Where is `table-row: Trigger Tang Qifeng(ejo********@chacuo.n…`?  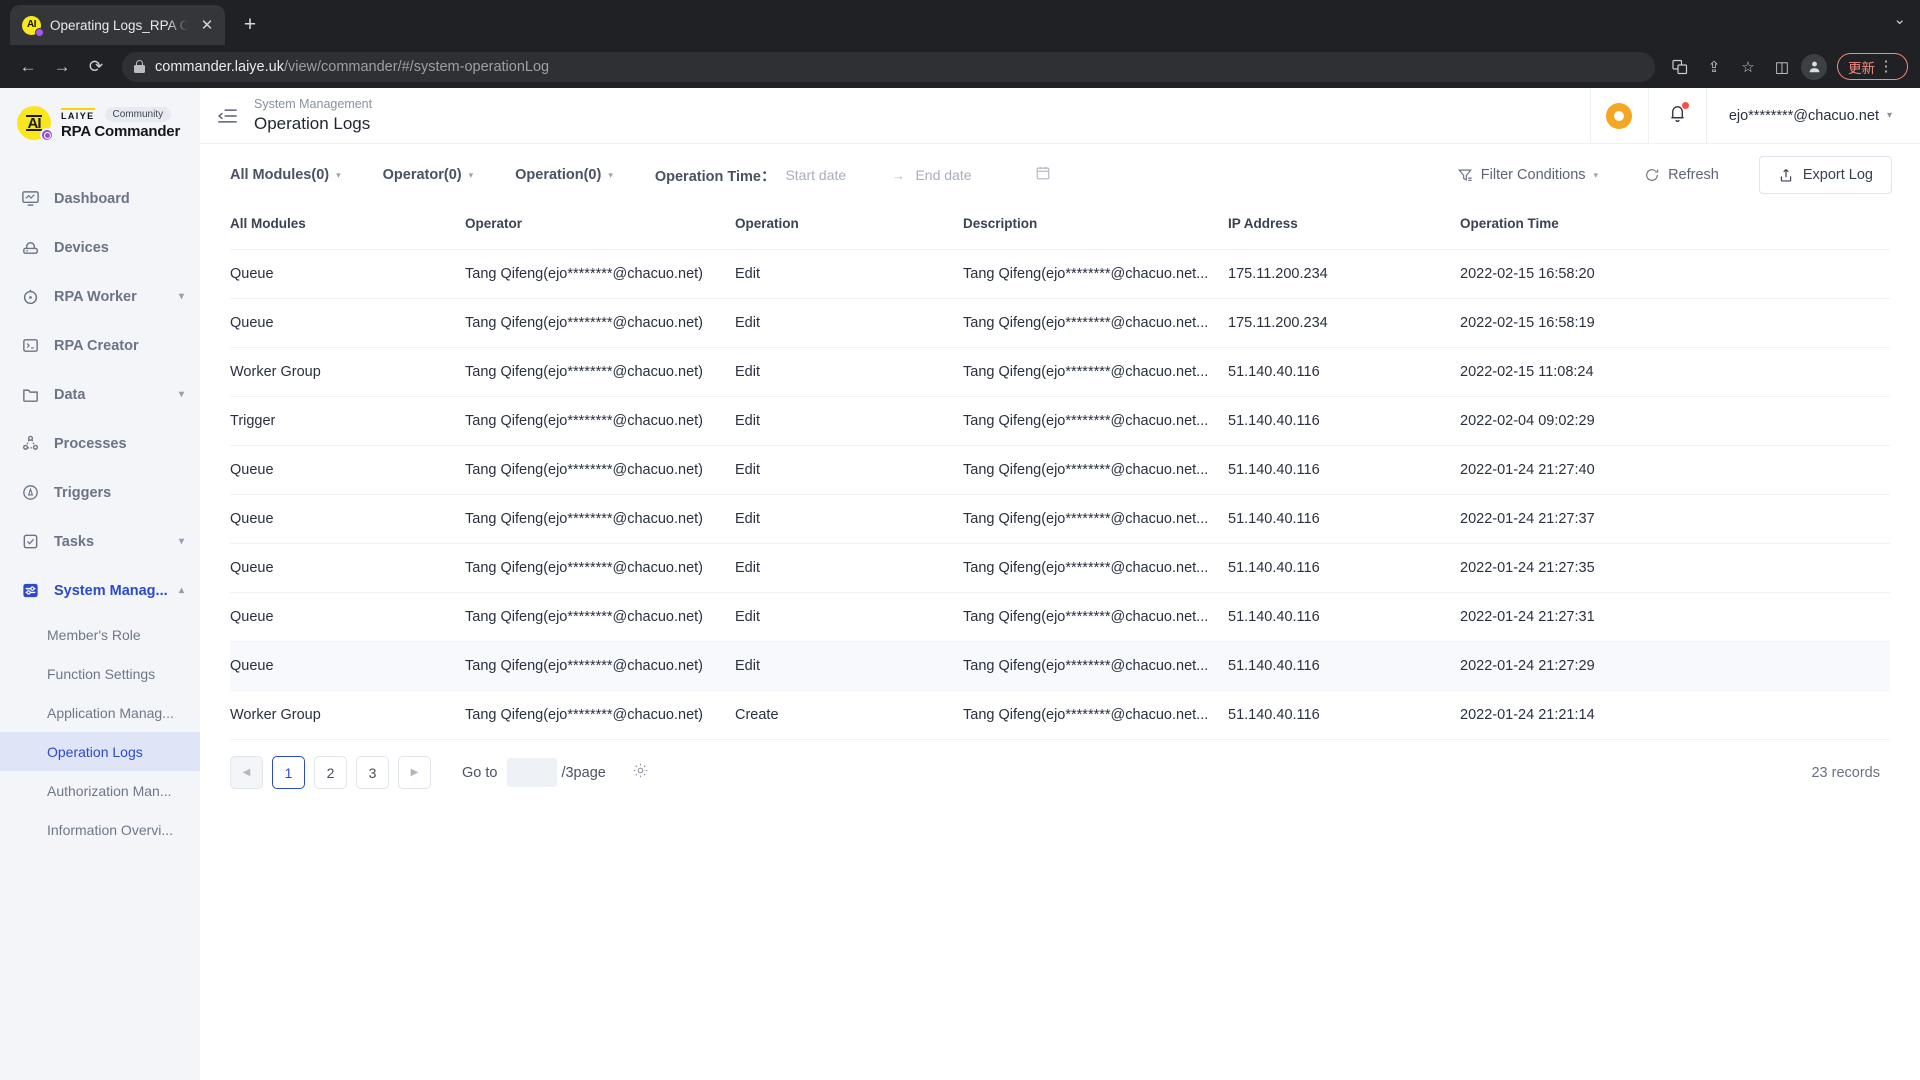
table-row: Trigger Tang Qifeng(ejo********@chacuo.n… is located at coordinates (1060, 421).